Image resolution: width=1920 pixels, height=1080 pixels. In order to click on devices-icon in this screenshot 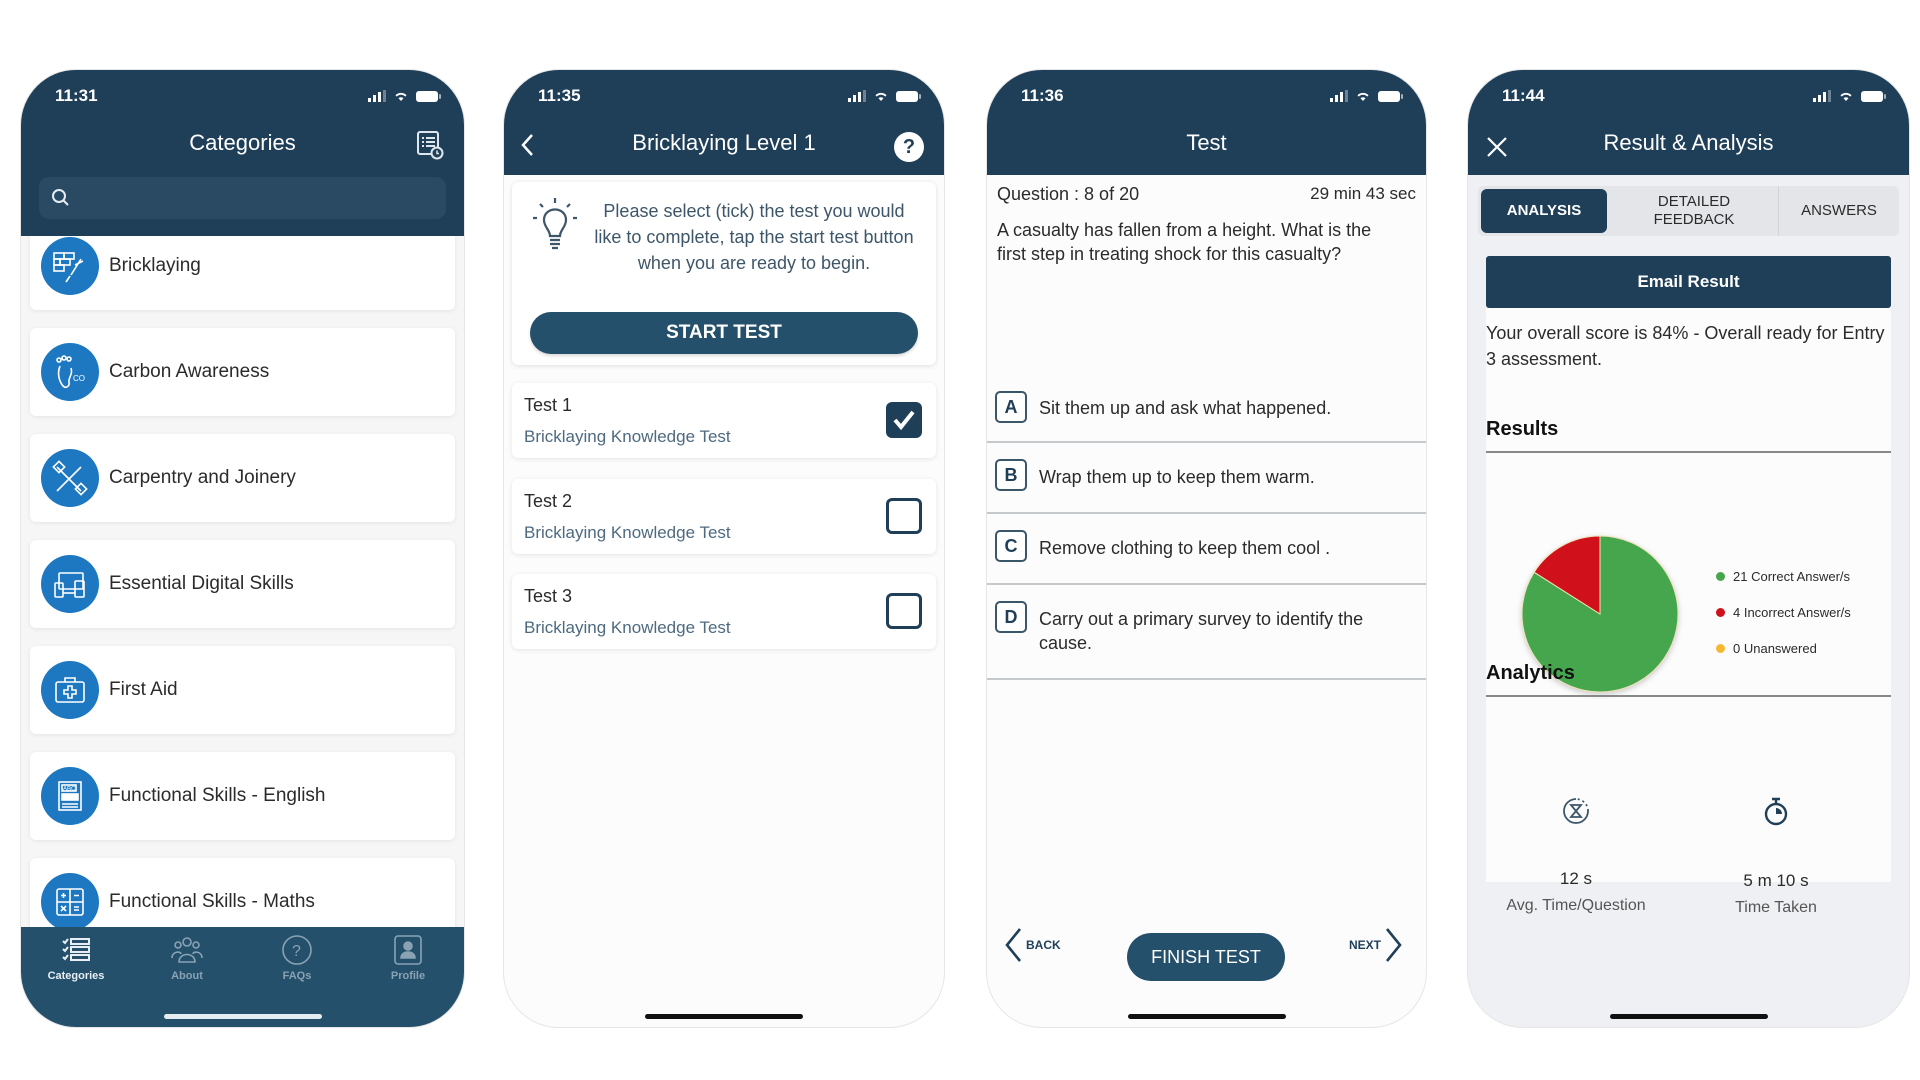, I will do `click(70, 584)`.